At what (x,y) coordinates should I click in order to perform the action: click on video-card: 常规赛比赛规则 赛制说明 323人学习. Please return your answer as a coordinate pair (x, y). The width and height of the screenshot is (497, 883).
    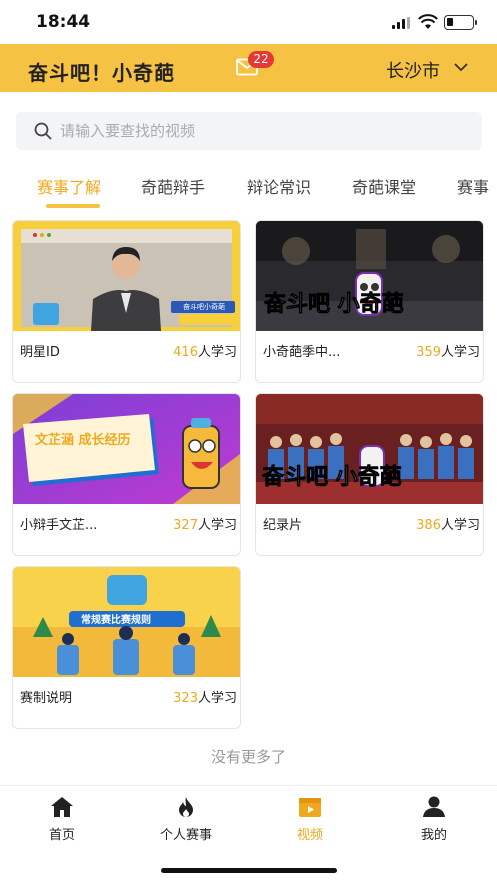
    Looking at the image, I should click on (126, 647).